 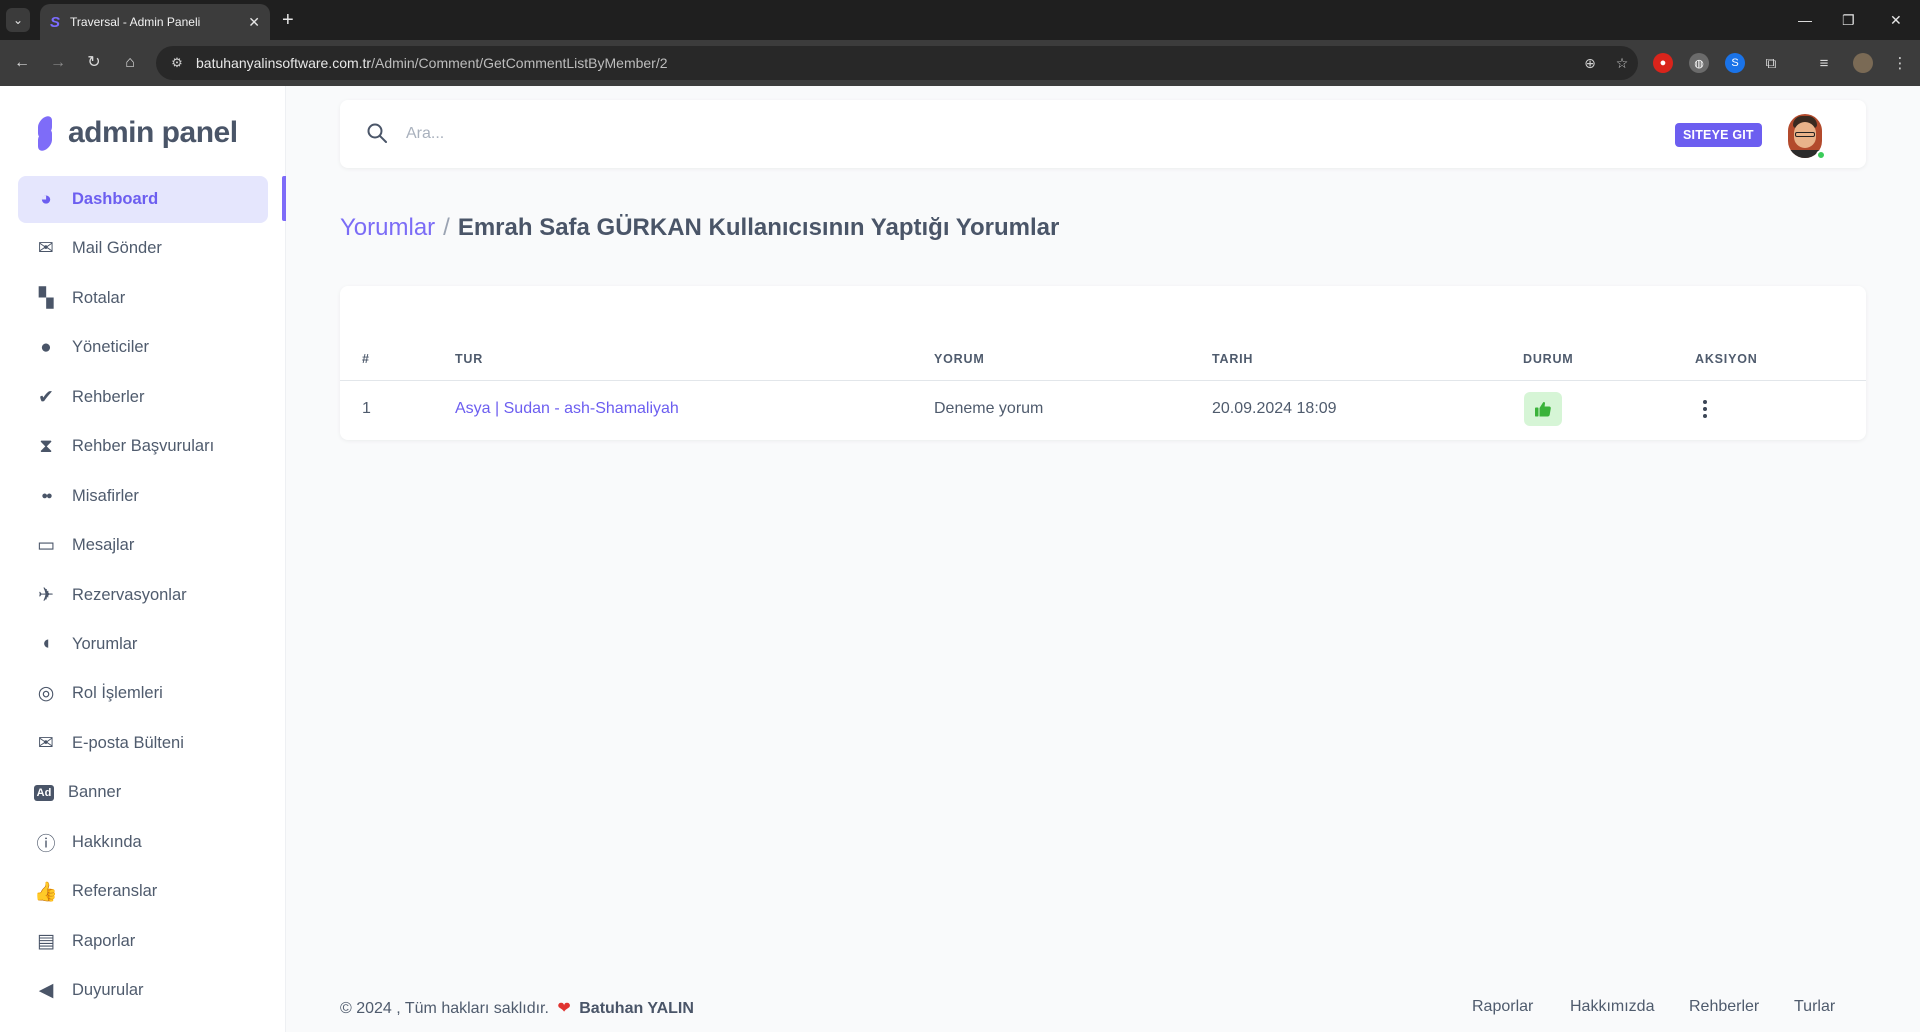 What do you see at coordinates (22, 63) in the screenshot?
I see `back-icon: ←` at bounding box center [22, 63].